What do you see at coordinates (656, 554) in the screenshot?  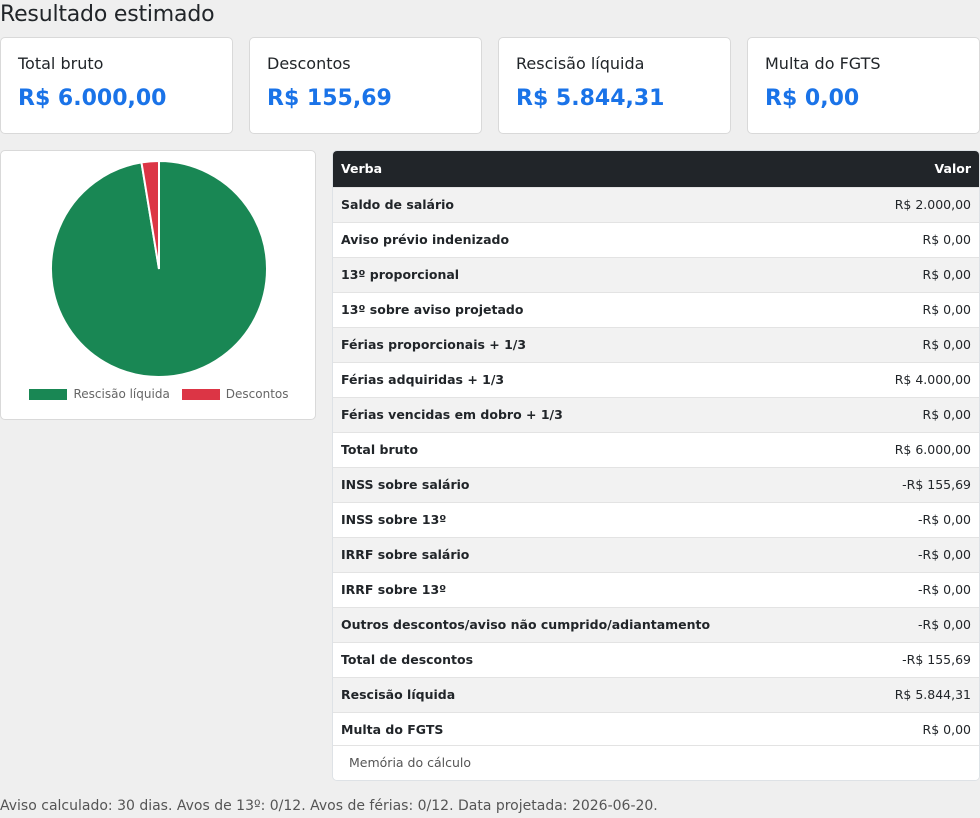 I see `table-row: IRRF sobre salário -R$ 0,00` at bounding box center [656, 554].